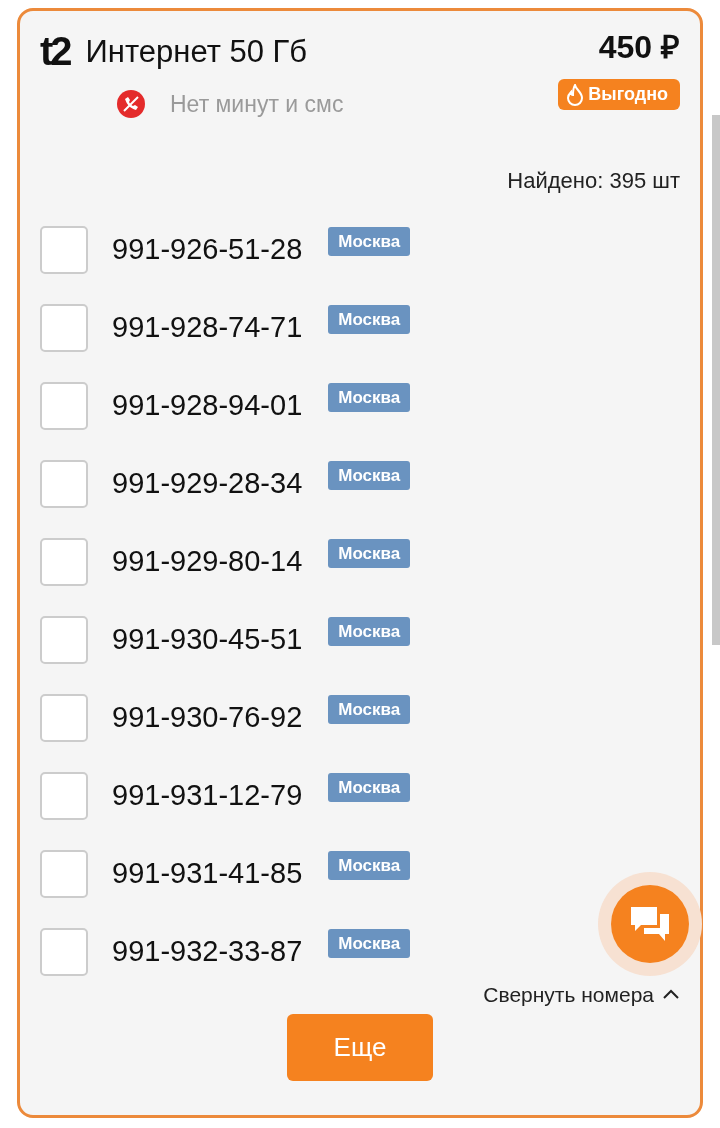  What do you see at coordinates (207, 873) in the screenshot?
I see `phone-number: 991-931-41-85` at bounding box center [207, 873].